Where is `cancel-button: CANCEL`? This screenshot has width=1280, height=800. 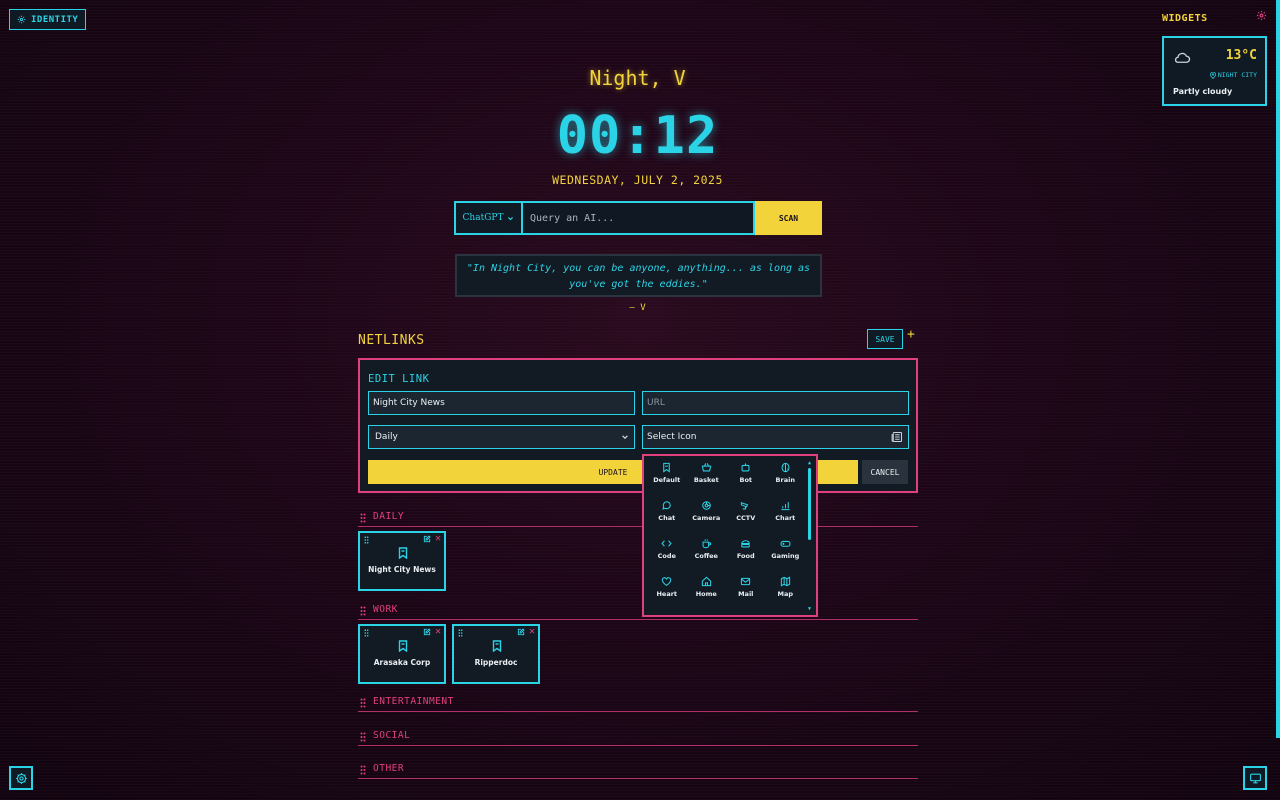
cancel-button: CANCEL is located at coordinates (885, 472).